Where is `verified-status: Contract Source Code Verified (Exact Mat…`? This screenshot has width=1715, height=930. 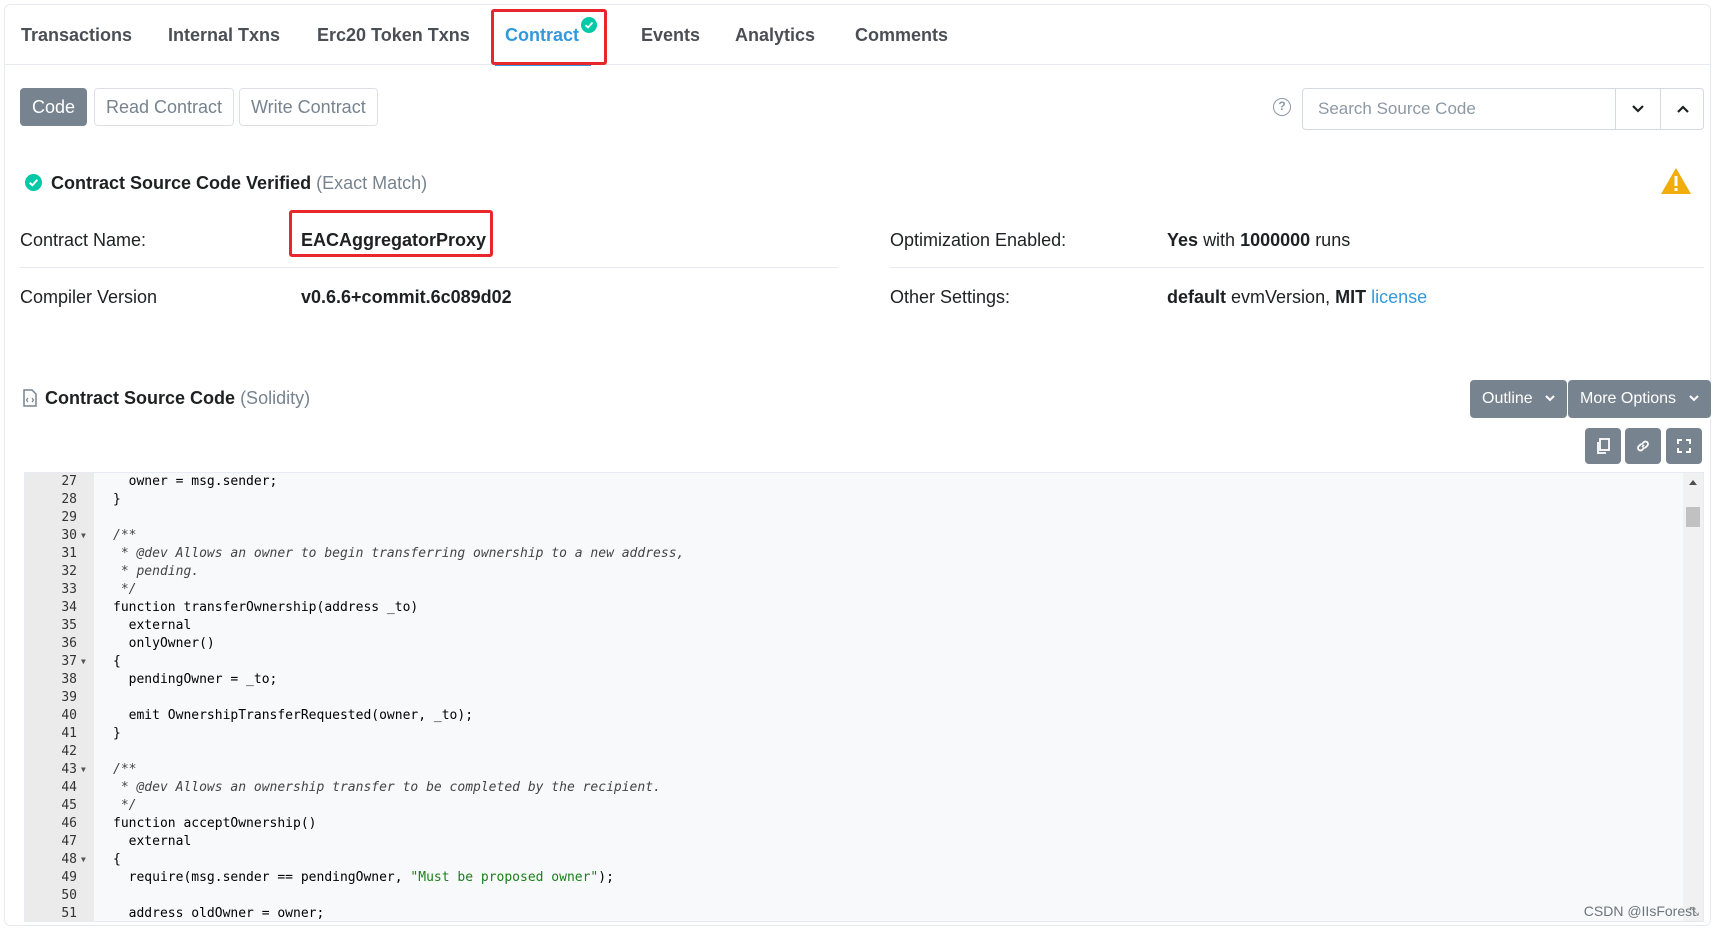
verified-status: Contract Source Code Verified (Exact Mat… is located at coordinates (226, 183).